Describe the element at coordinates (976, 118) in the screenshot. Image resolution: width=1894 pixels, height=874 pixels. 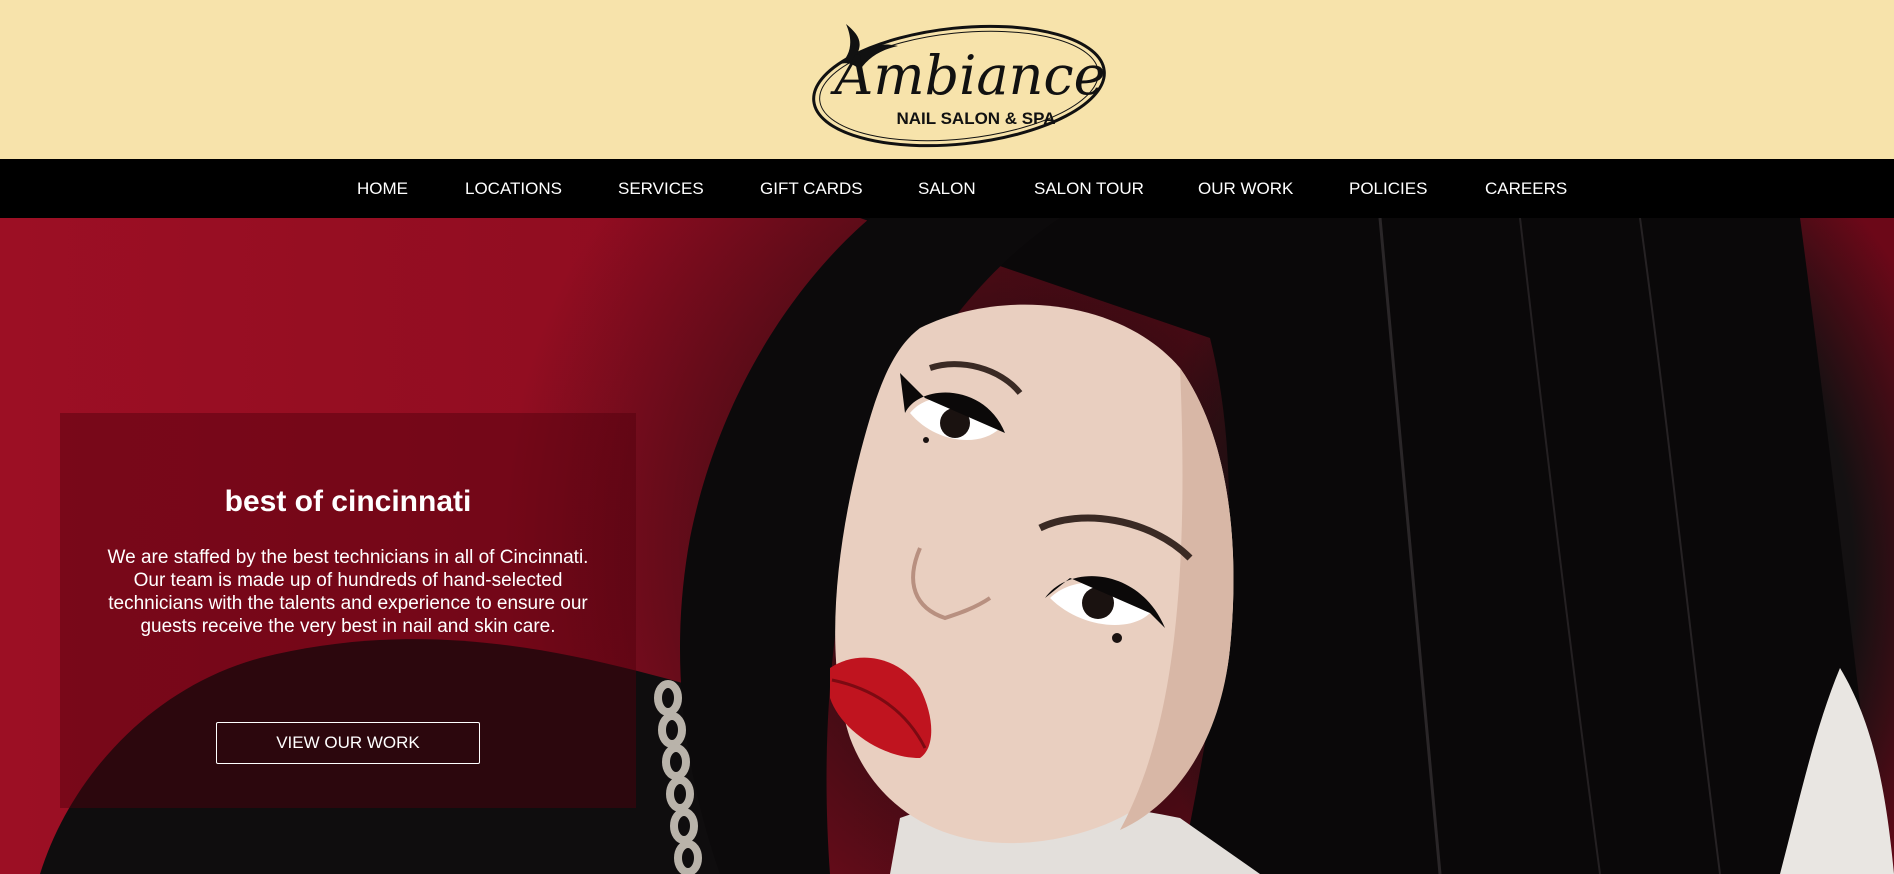
I see `logo-tagline: NAIL SALON & SPA` at that location.